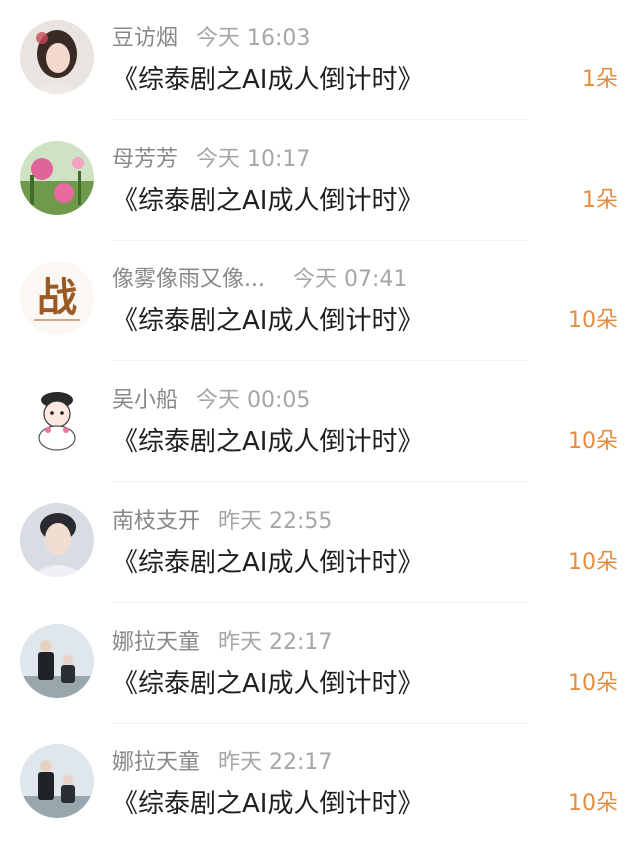 The image size is (640, 844). What do you see at coordinates (253, 38) in the screenshot?
I see `sent-time: 今天 16:03` at bounding box center [253, 38].